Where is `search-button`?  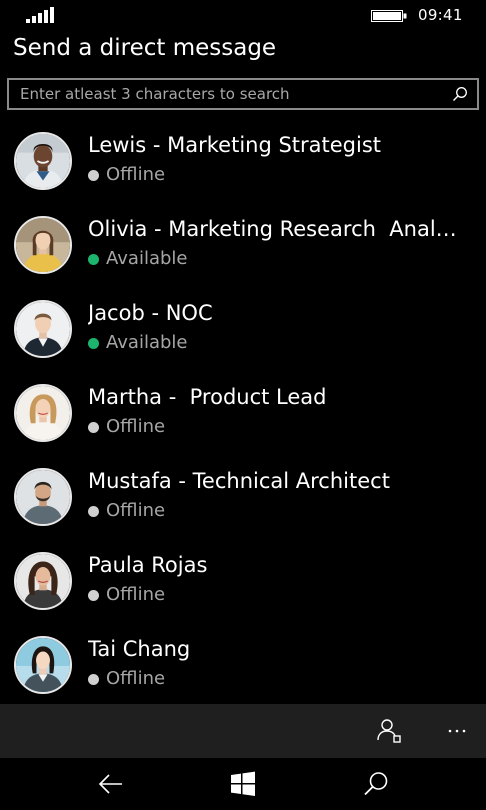 search-button is located at coordinates (376, 784).